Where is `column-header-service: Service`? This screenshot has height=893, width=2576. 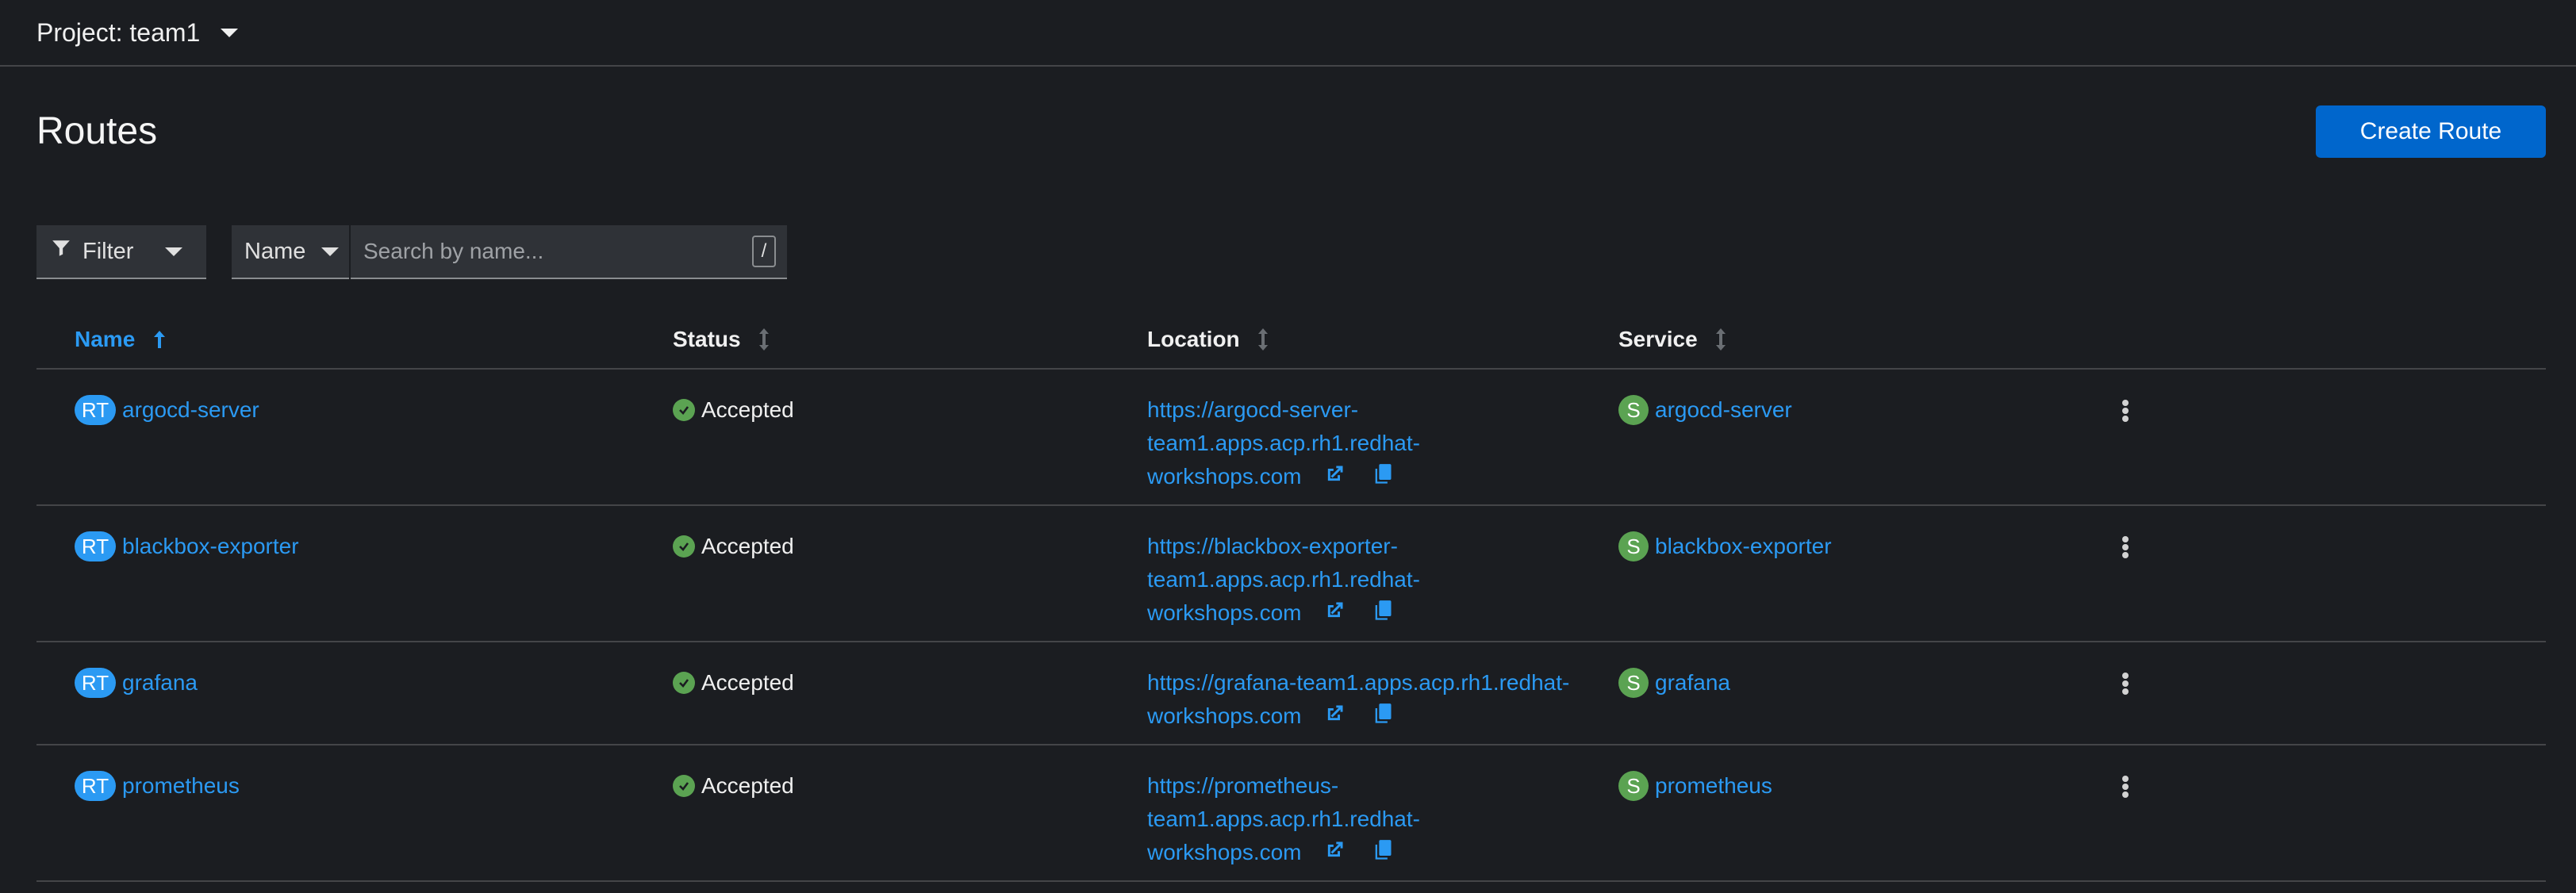 column-header-service: Service is located at coordinates (1672, 339).